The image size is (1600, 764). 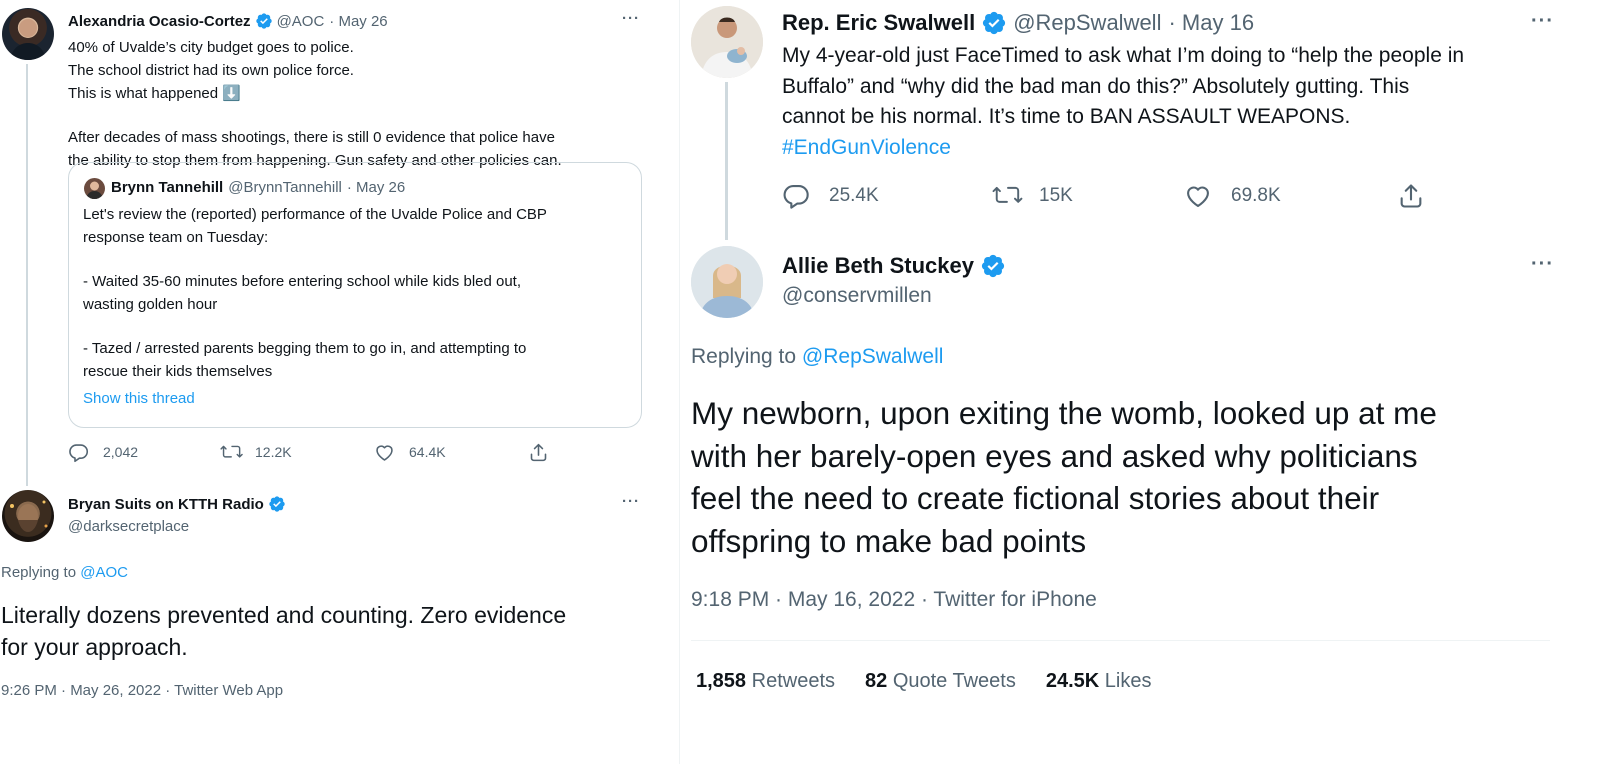 What do you see at coordinates (28, 516) in the screenshot?
I see `suits-avatar` at bounding box center [28, 516].